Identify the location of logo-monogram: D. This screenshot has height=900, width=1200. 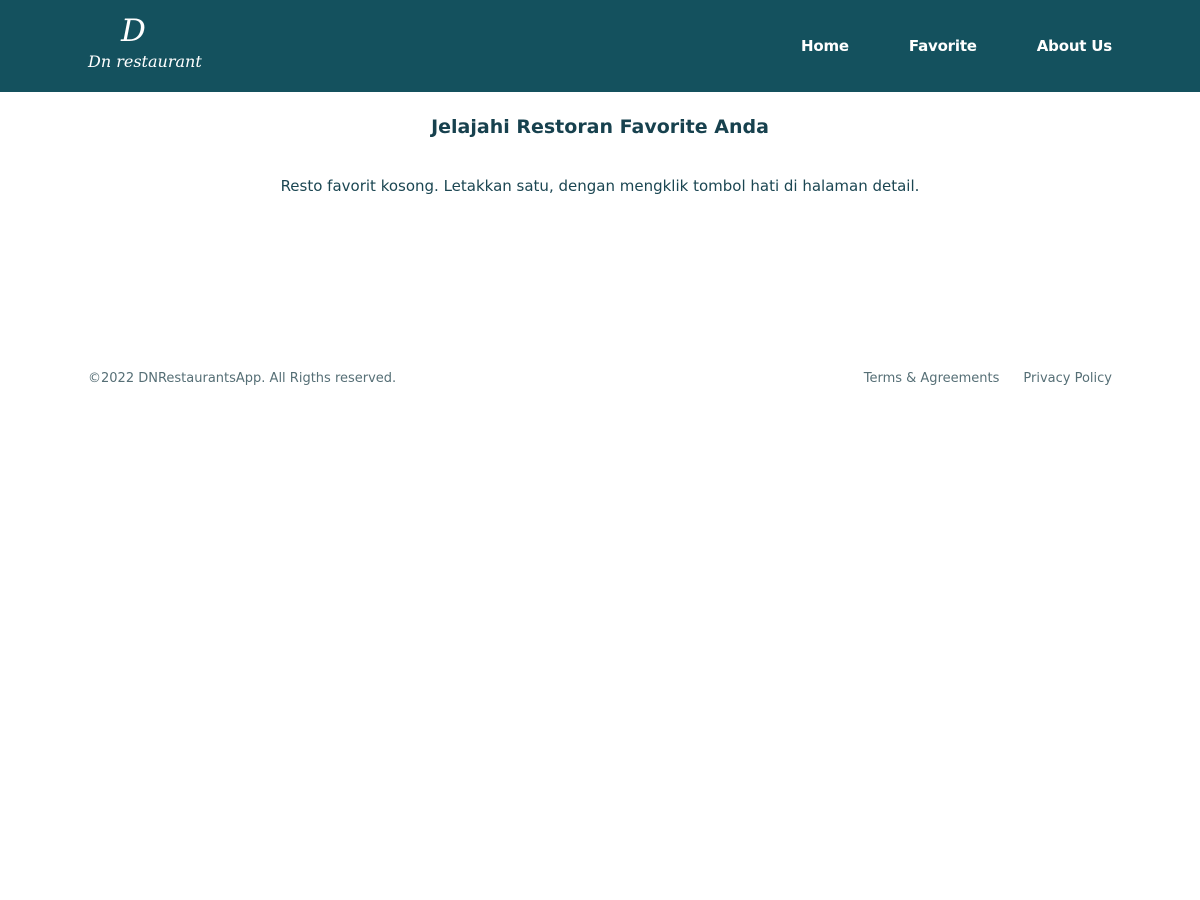
(133, 31).